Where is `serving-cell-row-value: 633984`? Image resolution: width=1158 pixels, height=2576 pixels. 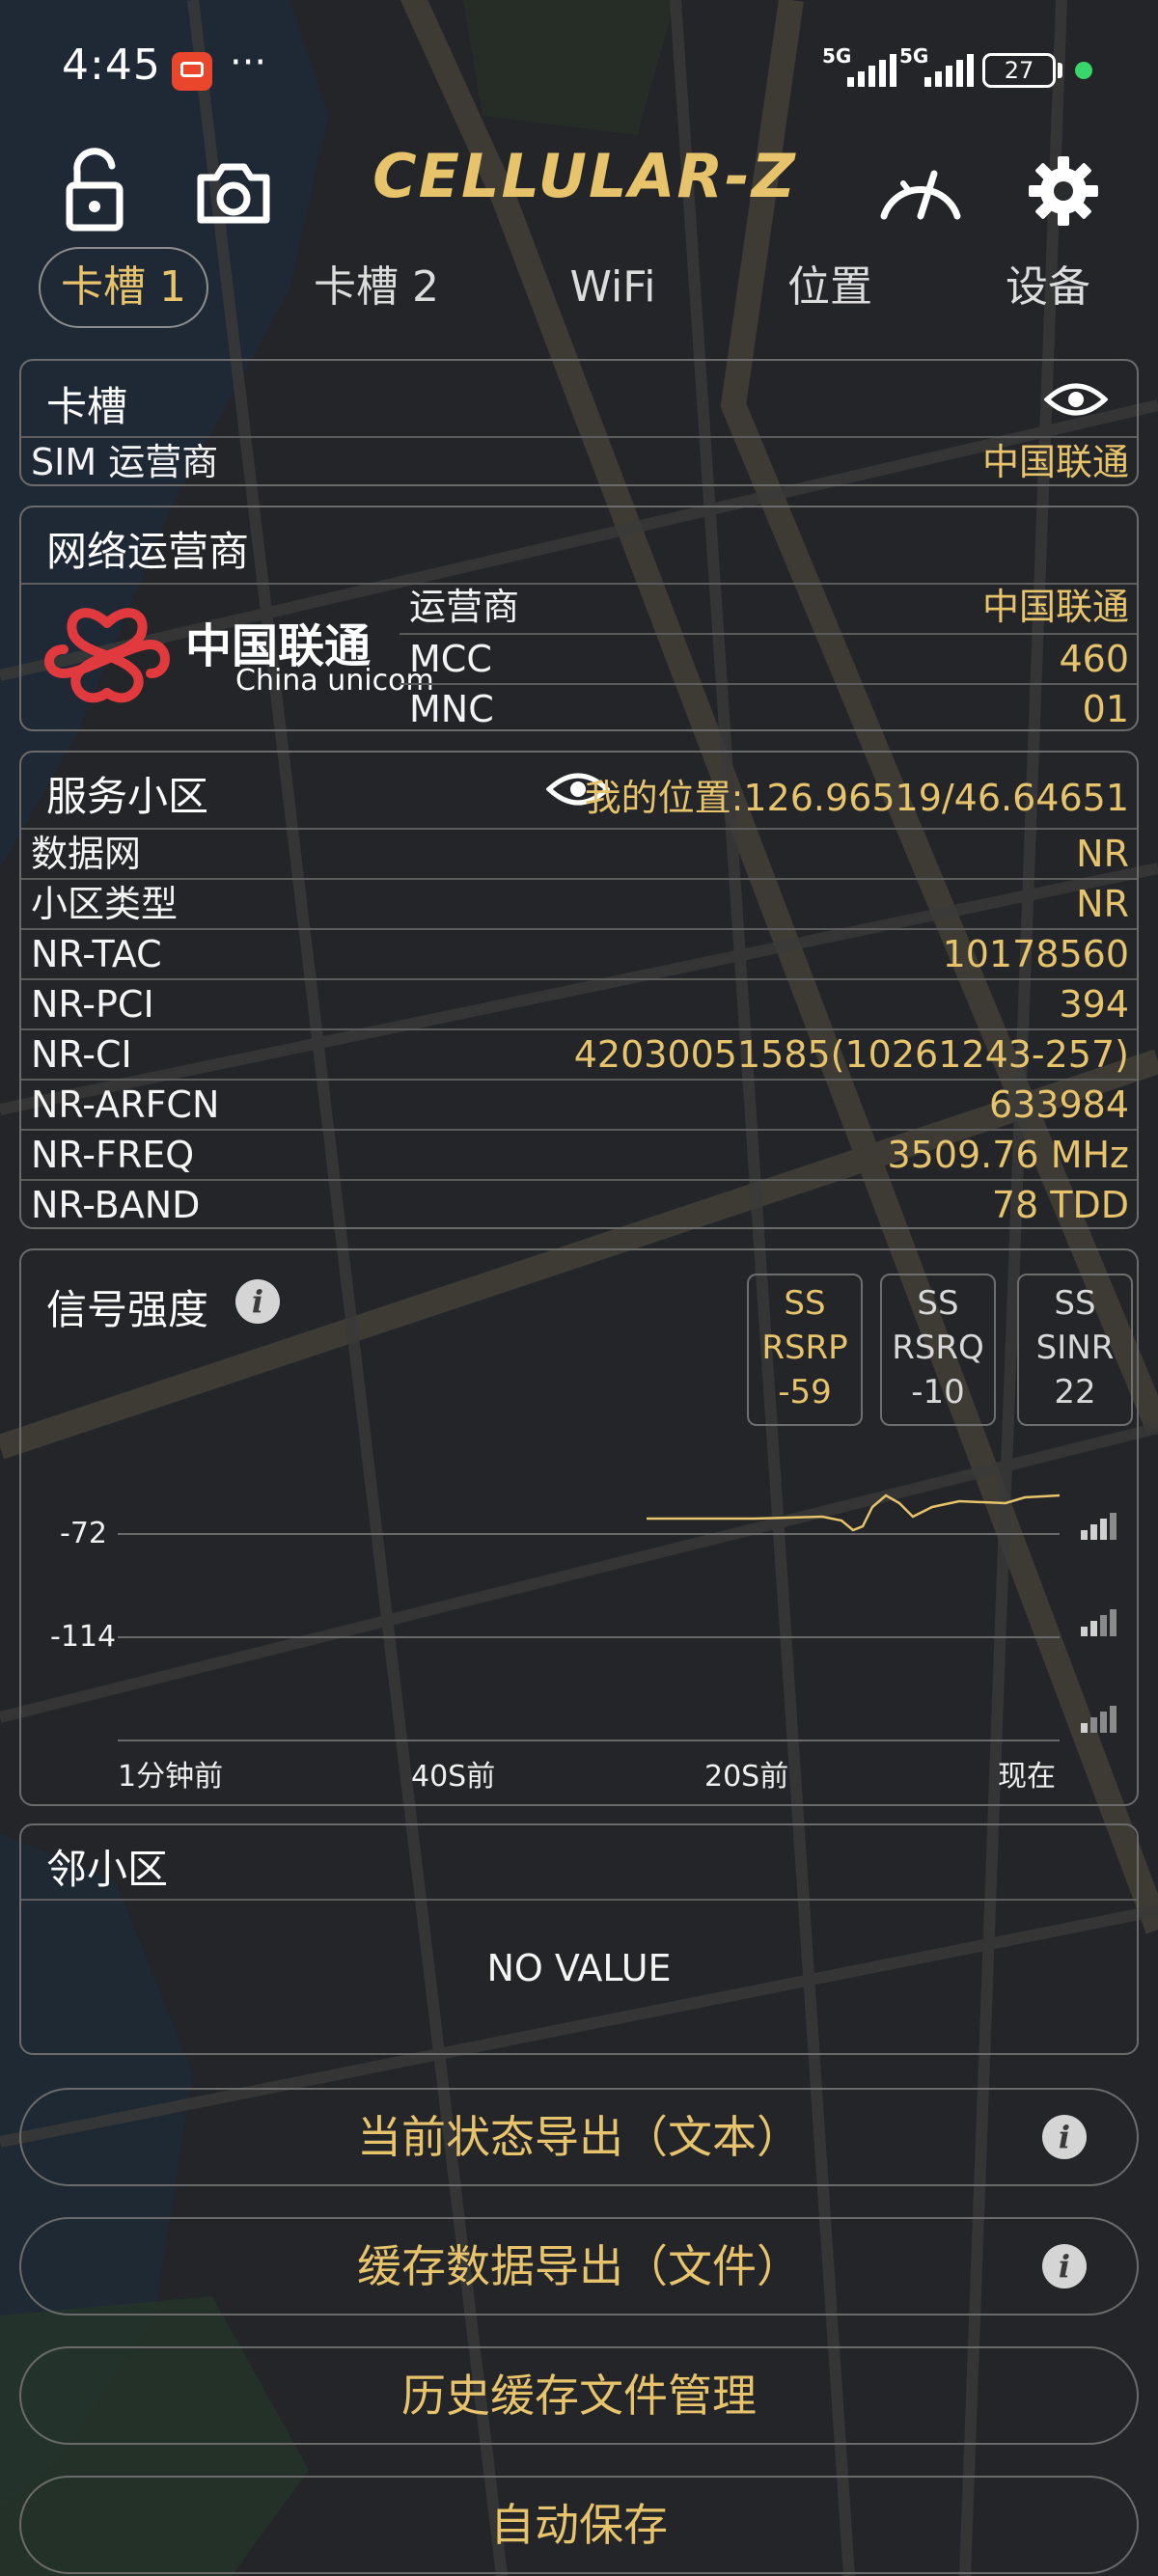
serving-cell-row-value: 633984 is located at coordinates (1058, 1104).